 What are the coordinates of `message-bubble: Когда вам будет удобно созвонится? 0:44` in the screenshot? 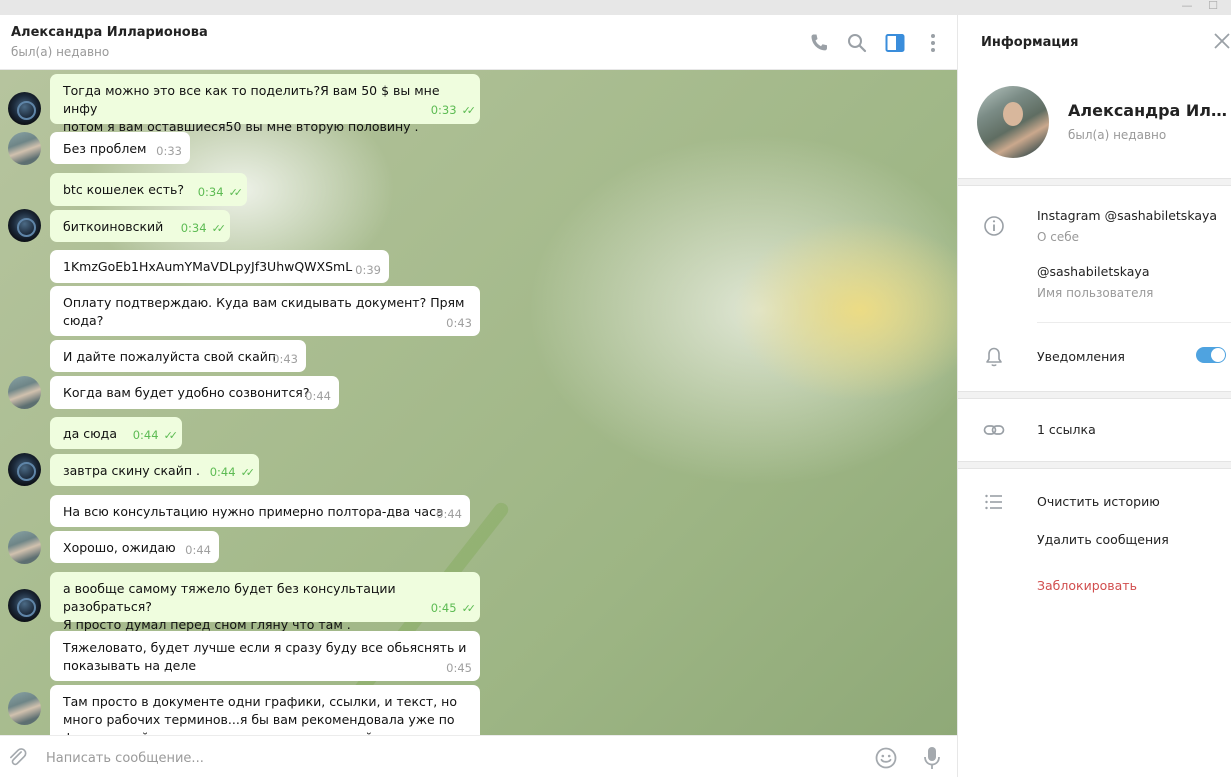 It's located at (194, 392).